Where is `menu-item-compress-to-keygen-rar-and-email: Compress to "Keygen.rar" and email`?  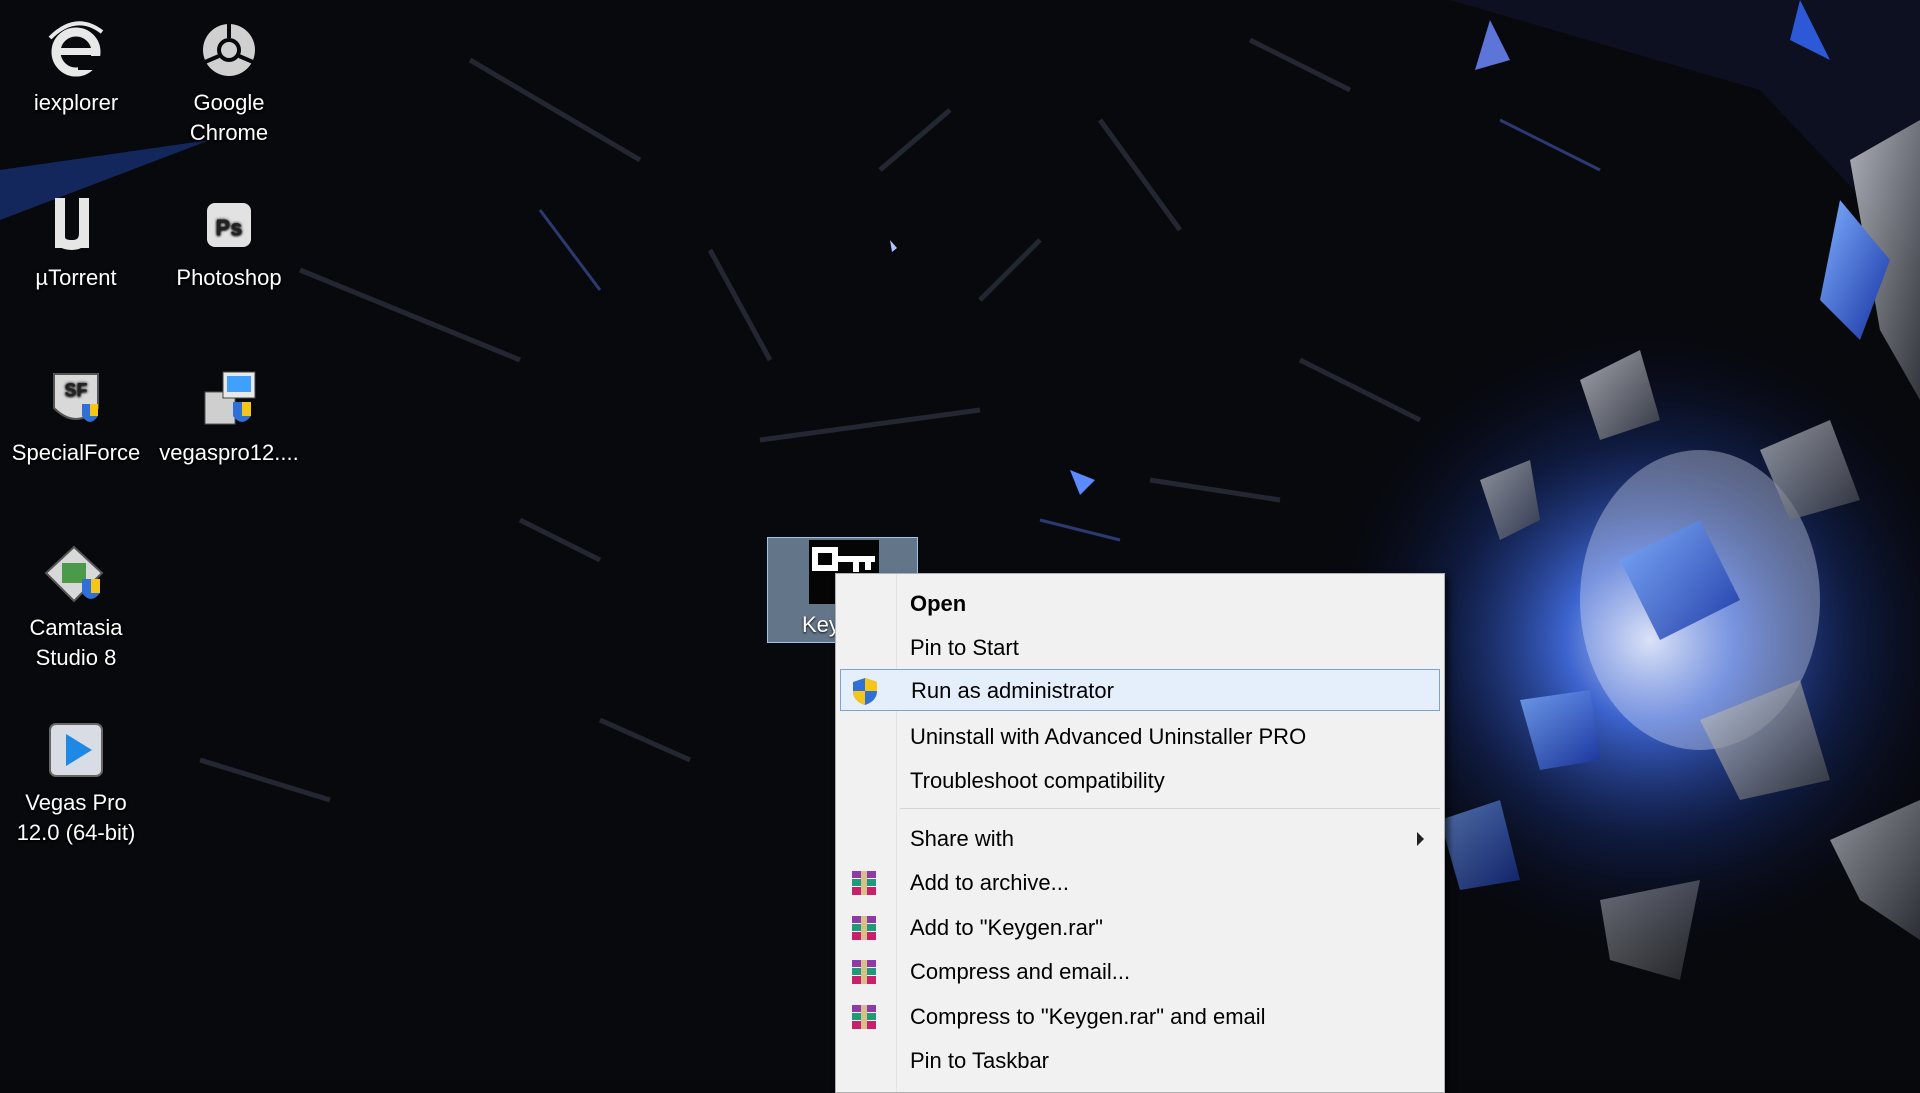
menu-item-compress-to-keygen-rar-and-email: Compress to "Keygen.rar" and email is located at coordinates (1140, 1017).